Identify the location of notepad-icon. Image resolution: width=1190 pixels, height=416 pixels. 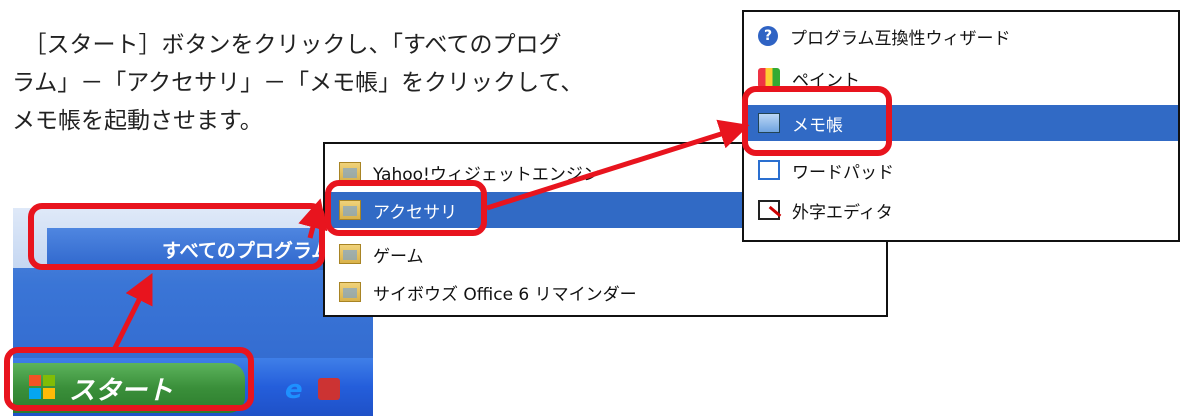
(769, 123).